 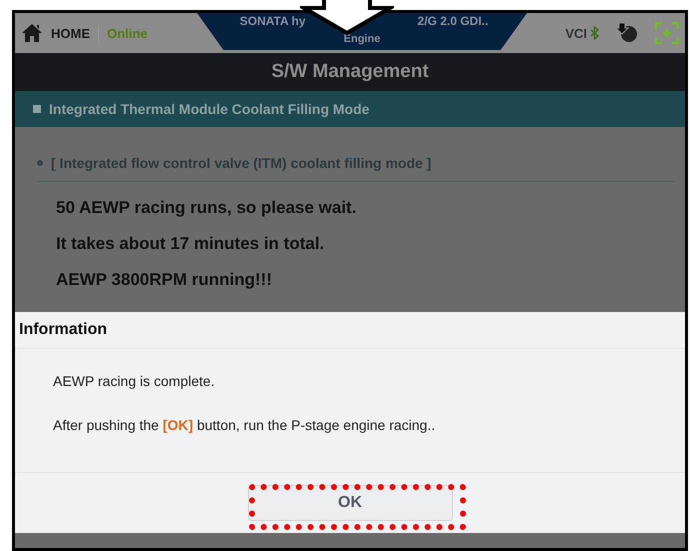 I want to click on mode-heading: [ Integrated flow control valve (ITM) coolant filling mode ], so click(x=241, y=163).